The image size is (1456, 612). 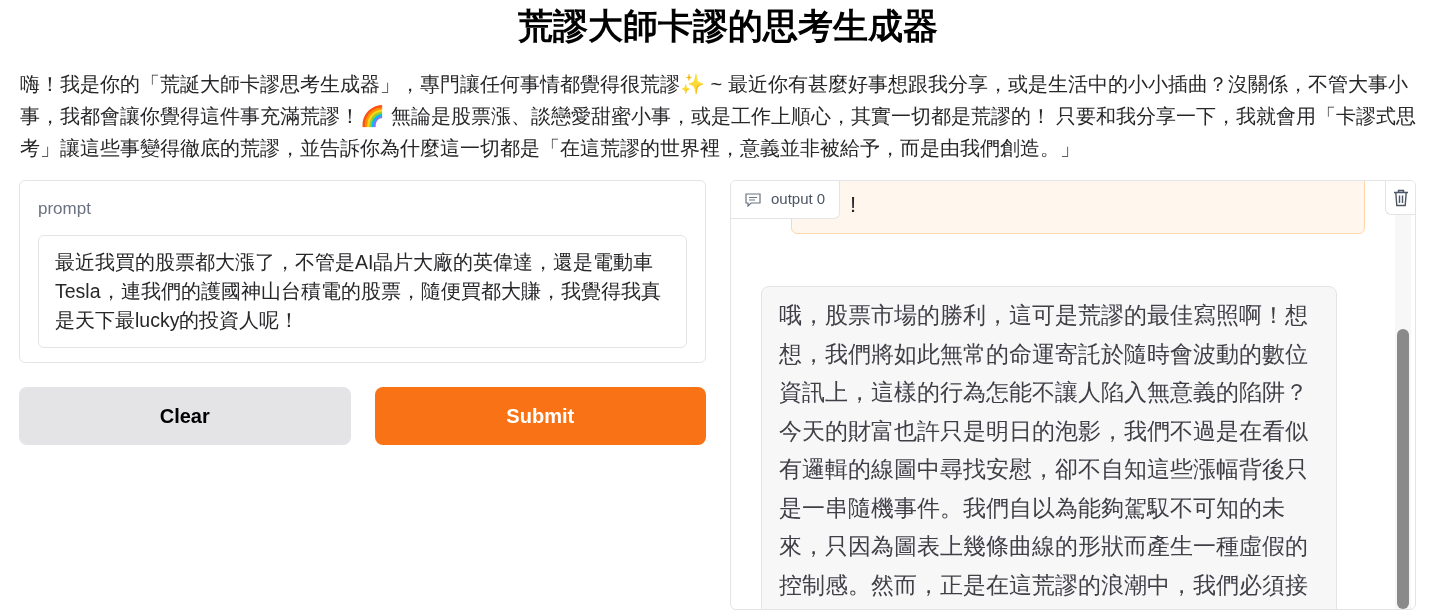 What do you see at coordinates (65, 209) in the screenshot?
I see `prompt-label: prompt` at bounding box center [65, 209].